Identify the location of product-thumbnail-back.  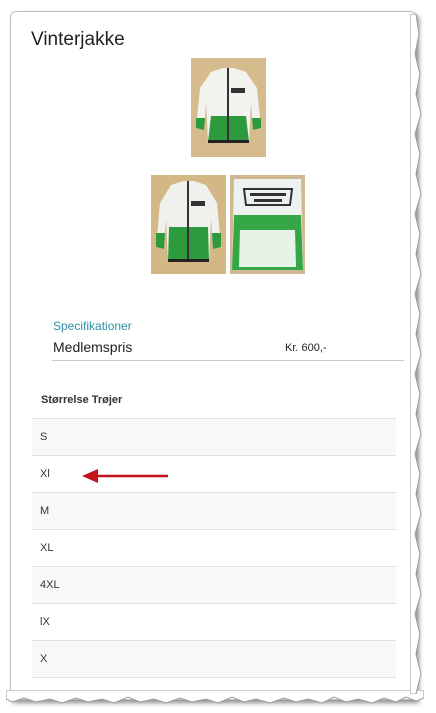
(267, 224).